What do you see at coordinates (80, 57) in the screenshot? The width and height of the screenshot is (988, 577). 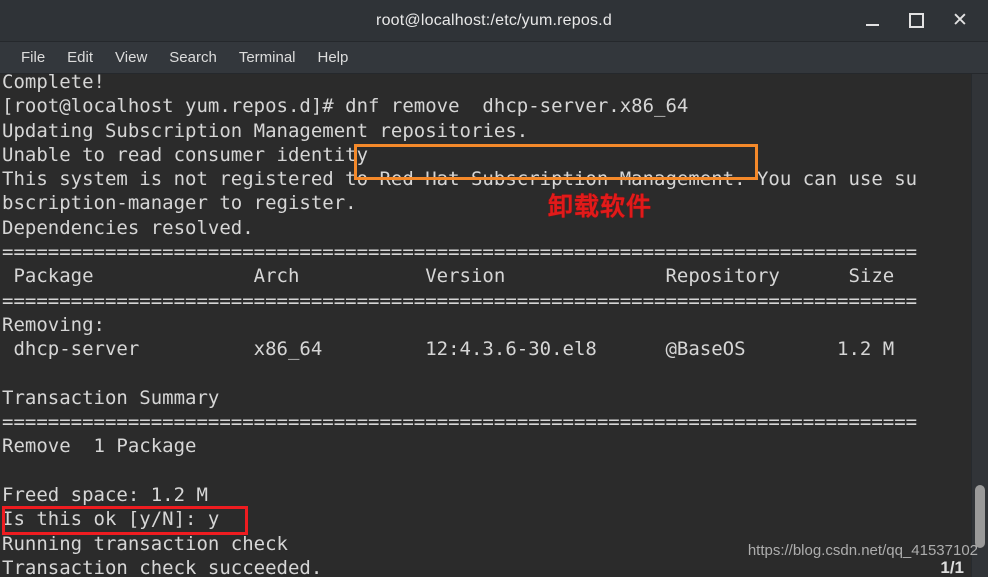 I see `menu-item-edit: Edit` at bounding box center [80, 57].